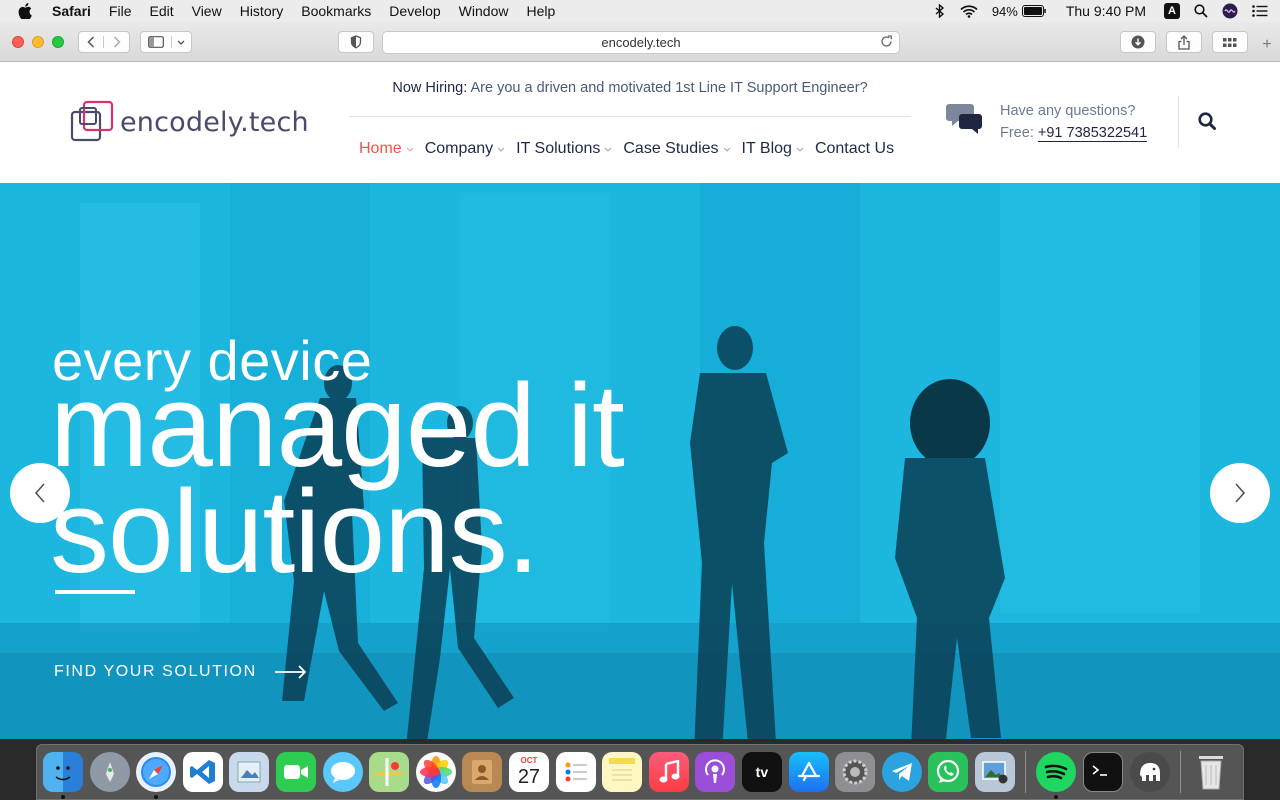 The width and height of the screenshot is (1280, 800). I want to click on phone-link: +91 7385322541, so click(1092, 133).